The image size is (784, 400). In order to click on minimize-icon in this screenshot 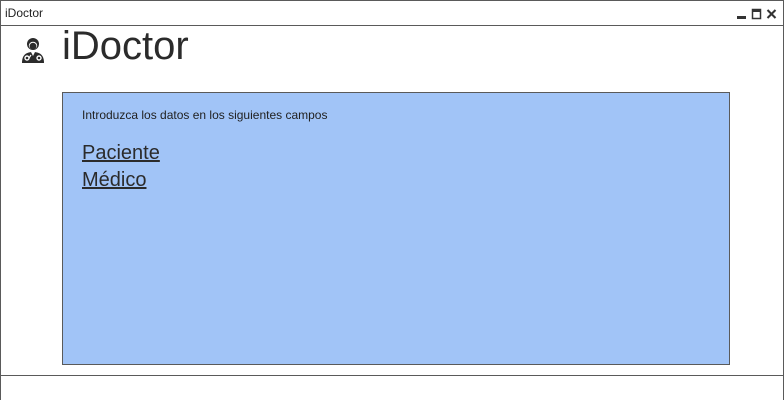, I will do `click(741, 14)`.